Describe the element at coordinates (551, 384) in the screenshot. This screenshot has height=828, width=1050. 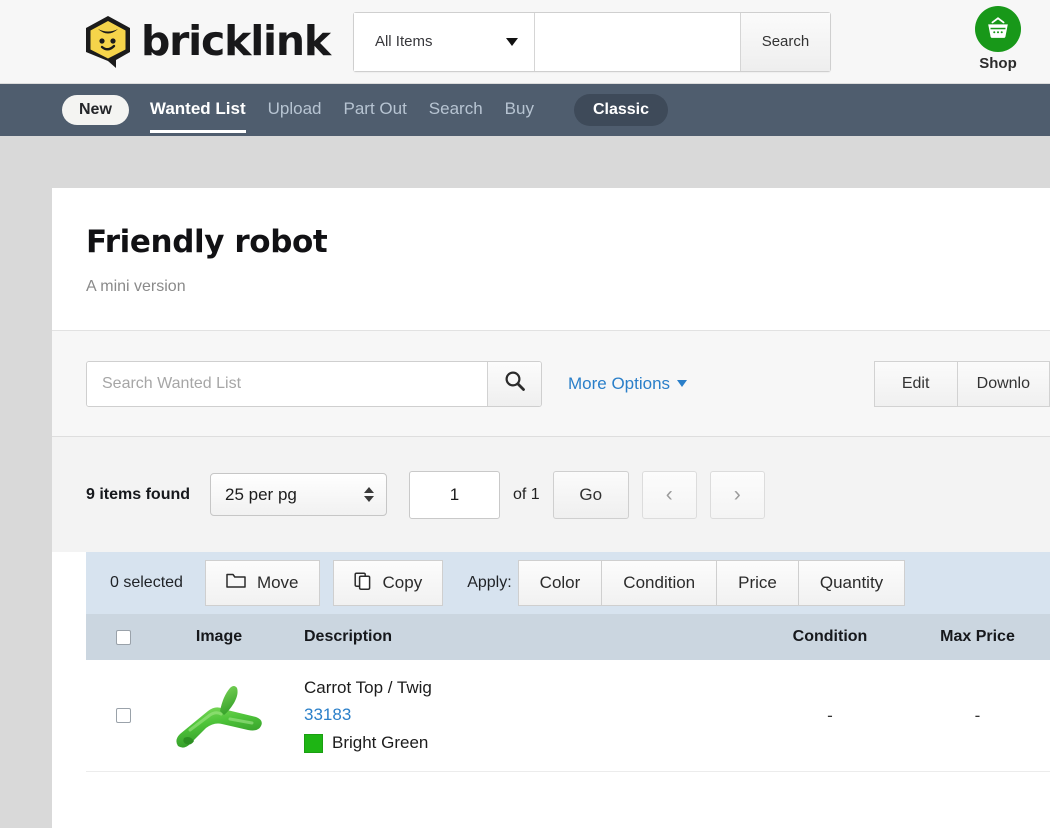
I see `list-tools-bar: More Options Edit Downlo` at that location.